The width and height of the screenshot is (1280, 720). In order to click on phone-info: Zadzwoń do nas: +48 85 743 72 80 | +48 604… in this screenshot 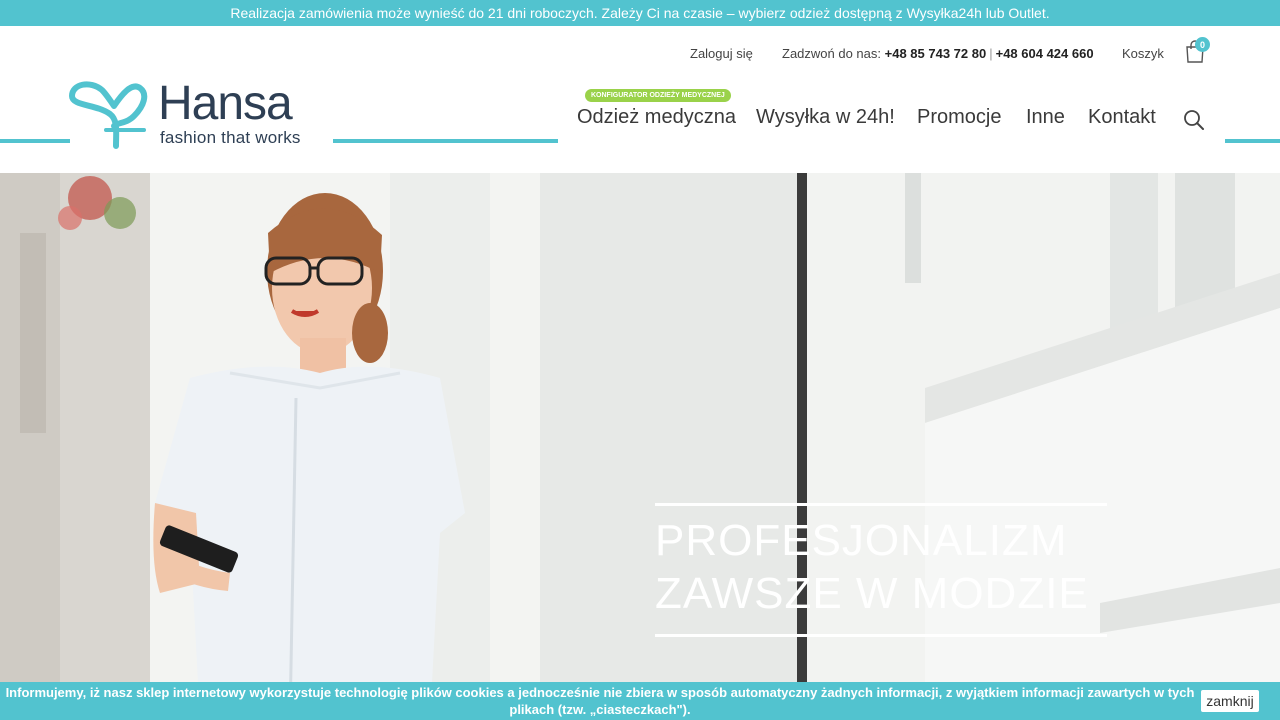, I will do `click(938, 53)`.